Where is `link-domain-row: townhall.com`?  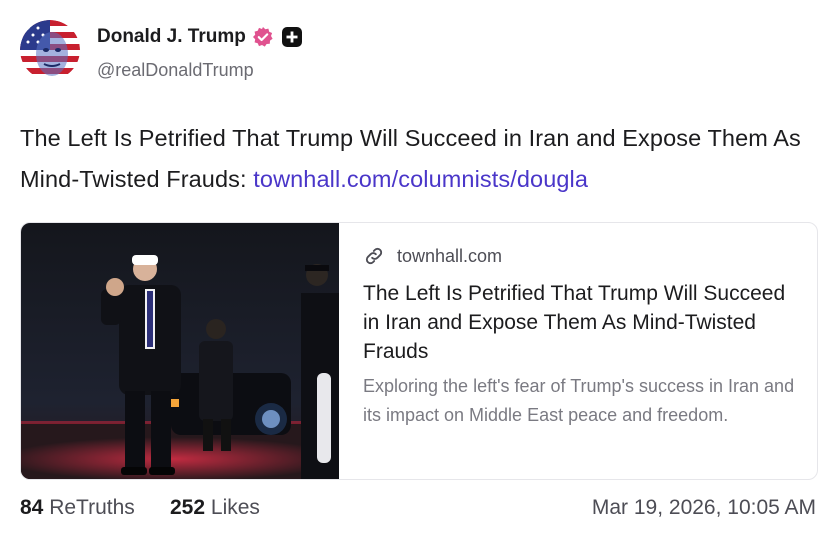 link-domain-row: townhall.com is located at coordinates (583, 256).